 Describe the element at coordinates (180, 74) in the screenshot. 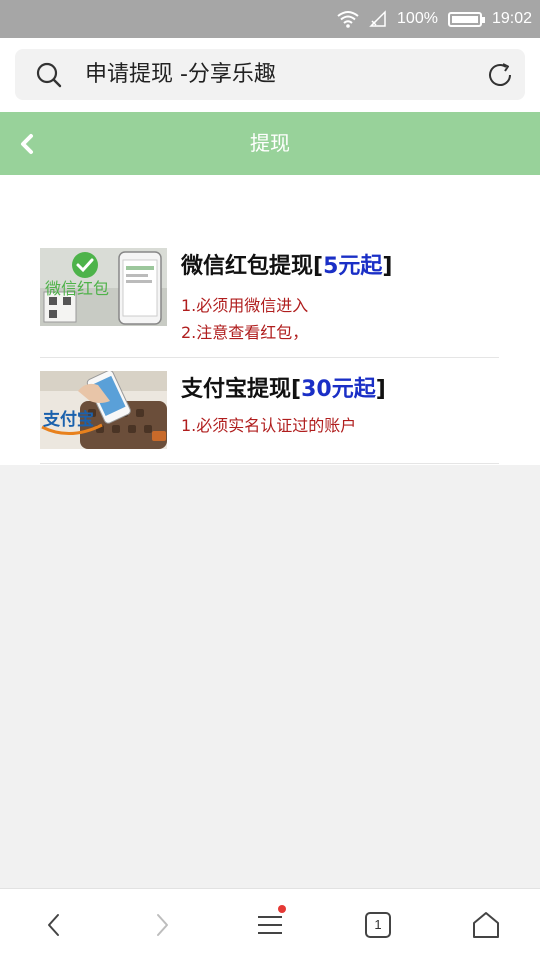

I see `page-title-text: 申请提现 -分享乐趣` at that location.